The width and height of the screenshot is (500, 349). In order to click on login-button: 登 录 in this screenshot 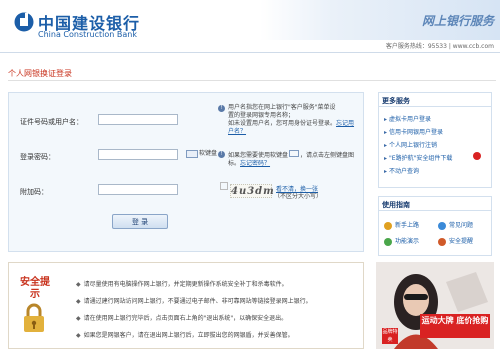, I will do `click(140, 221)`.